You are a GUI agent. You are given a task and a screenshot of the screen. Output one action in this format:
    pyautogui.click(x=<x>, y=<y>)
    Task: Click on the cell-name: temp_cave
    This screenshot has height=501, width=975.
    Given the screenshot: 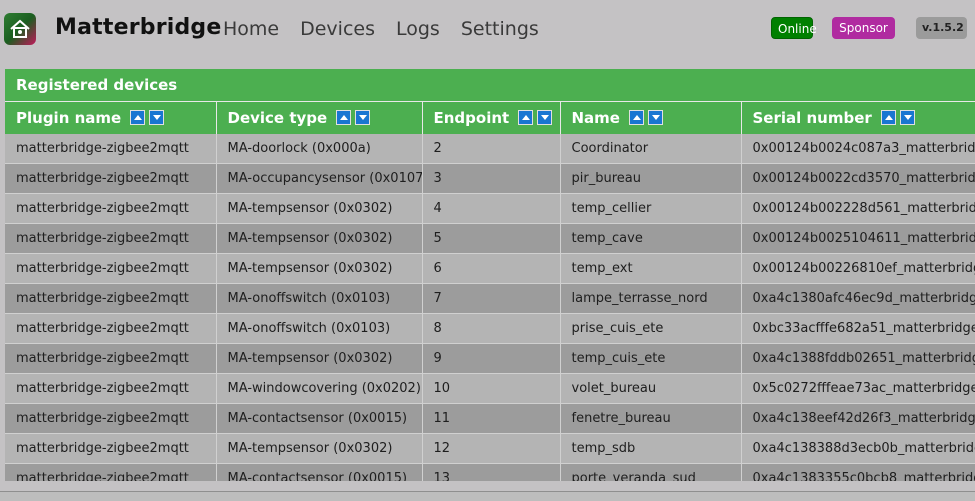 What is the action you would take?
    pyautogui.click(x=651, y=238)
    